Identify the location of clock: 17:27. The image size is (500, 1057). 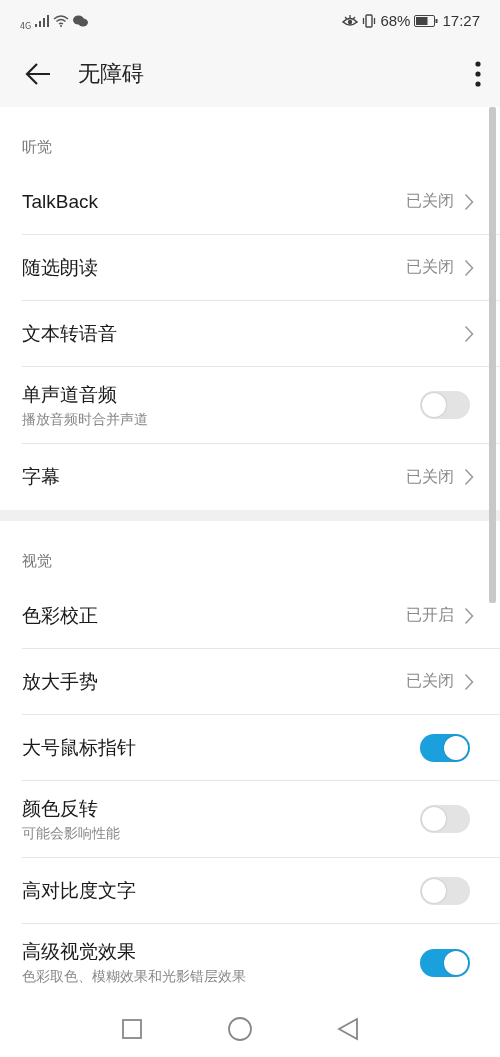
(461, 20).